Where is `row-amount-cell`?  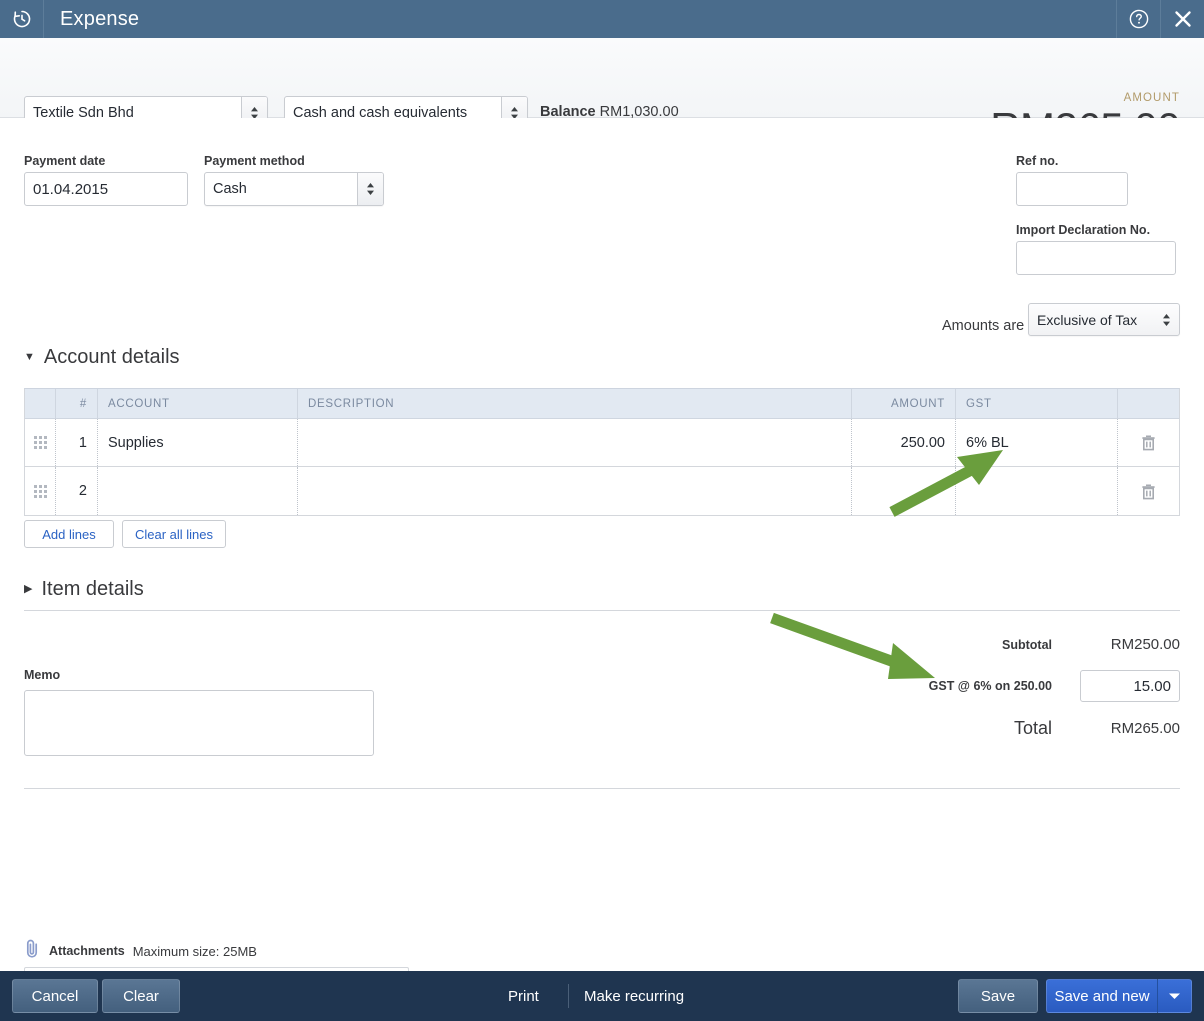 row-amount-cell is located at coordinates (903, 491).